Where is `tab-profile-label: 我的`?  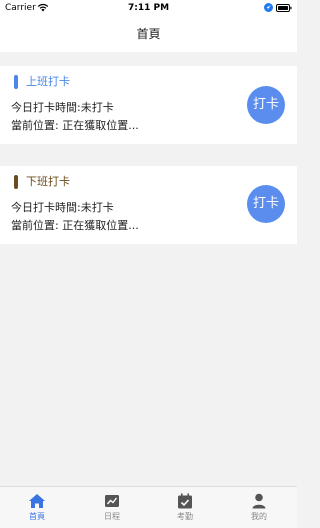 tab-profile-label: 我的 is located at coordinates (259, 516).